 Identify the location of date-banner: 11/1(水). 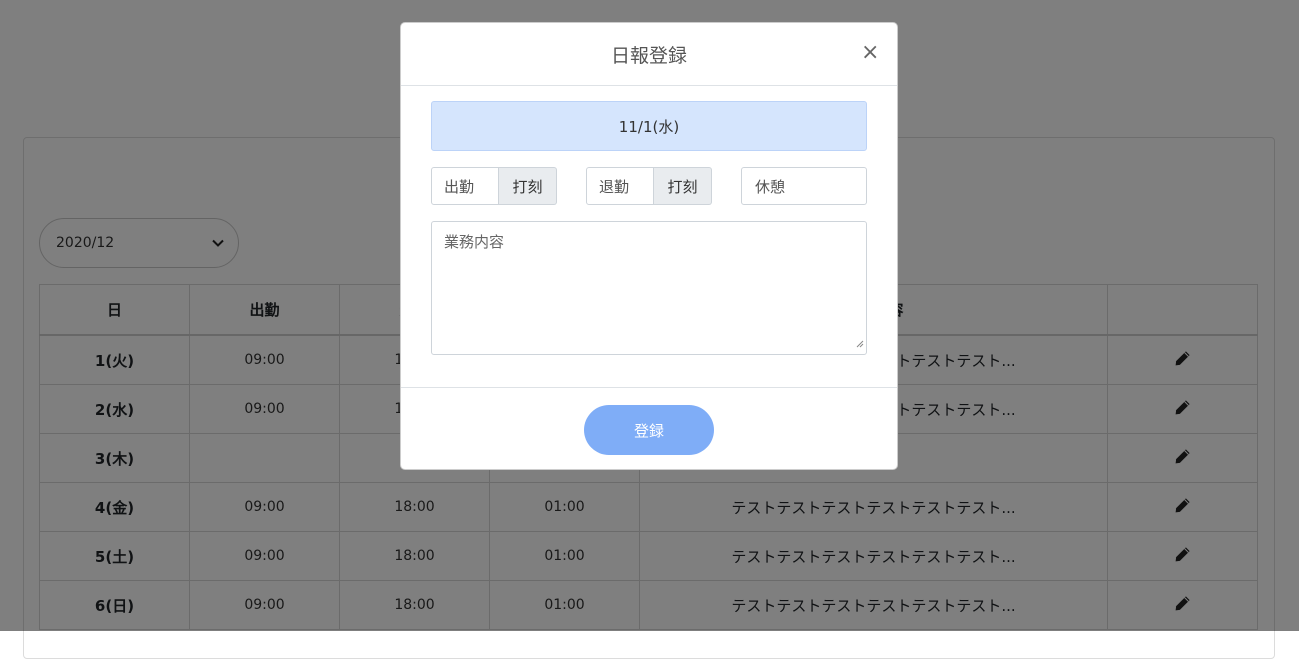
(649, 126).